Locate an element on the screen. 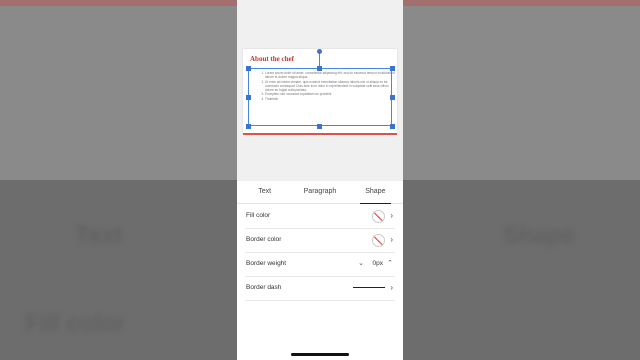 This screenshot has height=360, width=640. home-indicator is located at coordinates (320, 354).